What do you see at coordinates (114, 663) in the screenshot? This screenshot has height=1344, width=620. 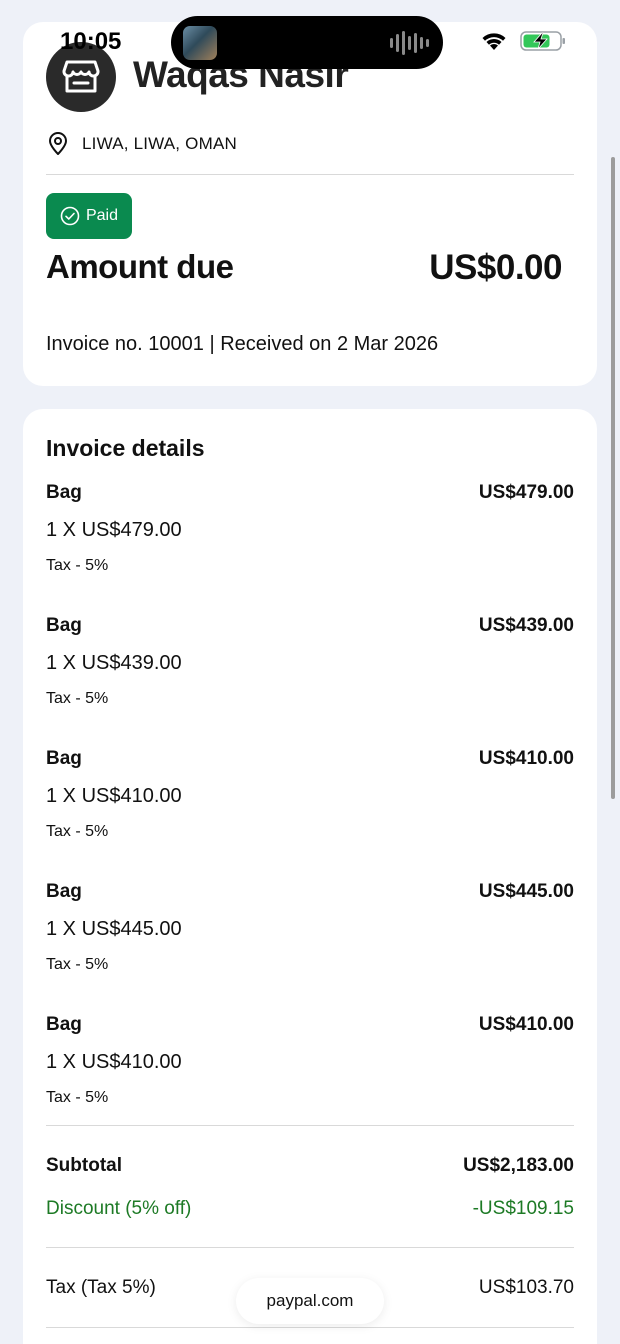 I see `line-item-quantity: 1 X US$439.00` at bounding box center [114, 663].